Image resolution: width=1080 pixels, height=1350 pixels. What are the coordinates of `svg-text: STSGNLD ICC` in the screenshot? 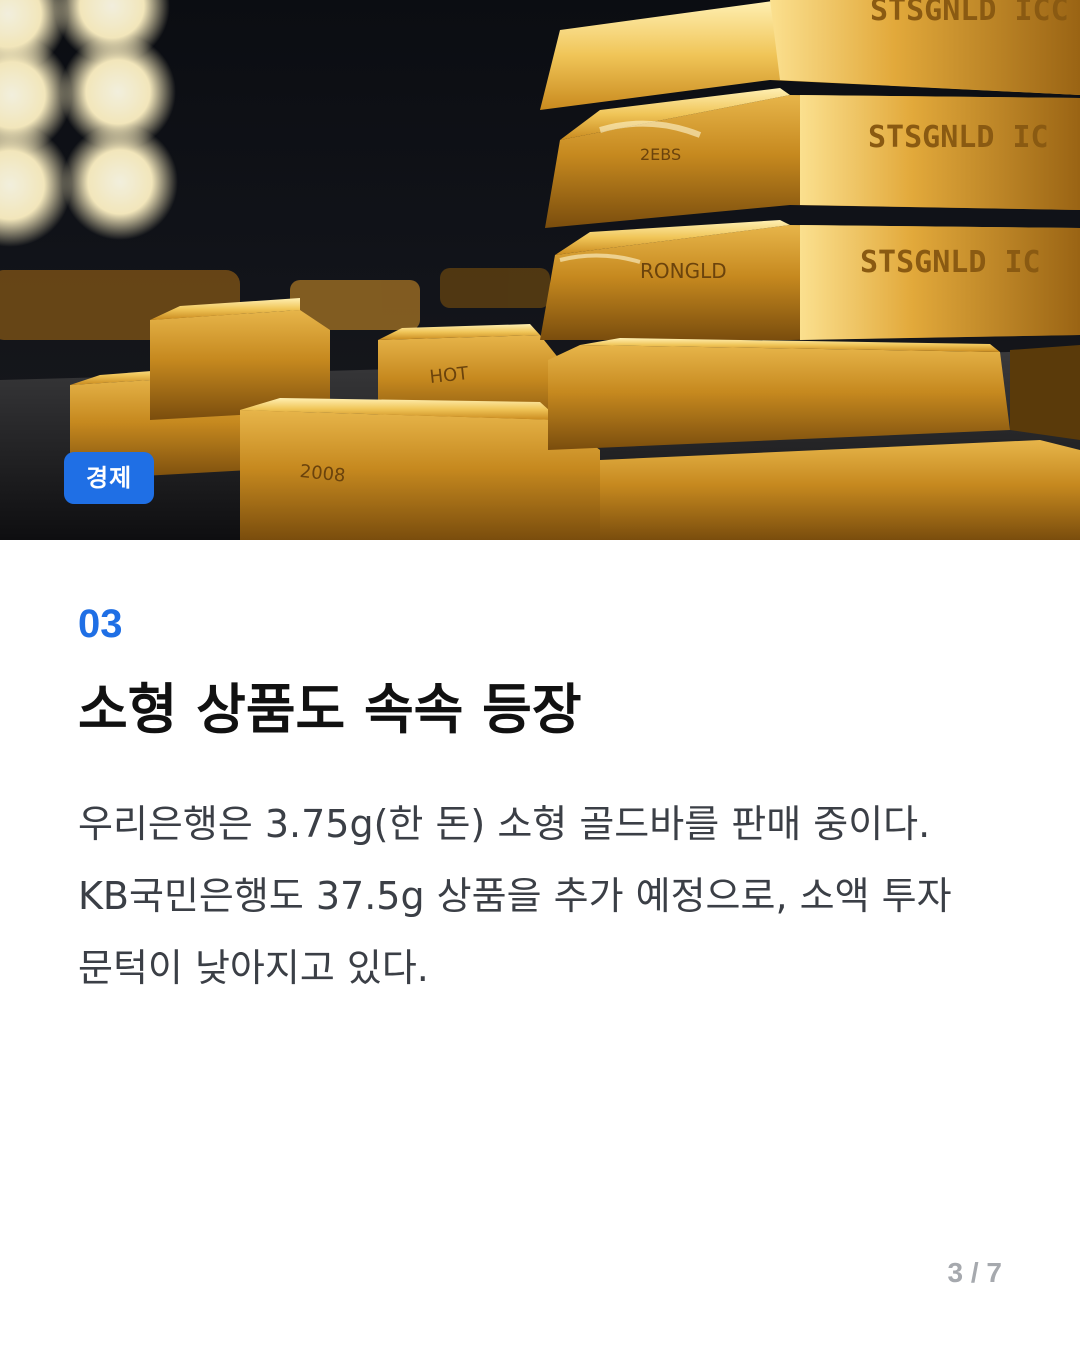 It's located at (969, 14).